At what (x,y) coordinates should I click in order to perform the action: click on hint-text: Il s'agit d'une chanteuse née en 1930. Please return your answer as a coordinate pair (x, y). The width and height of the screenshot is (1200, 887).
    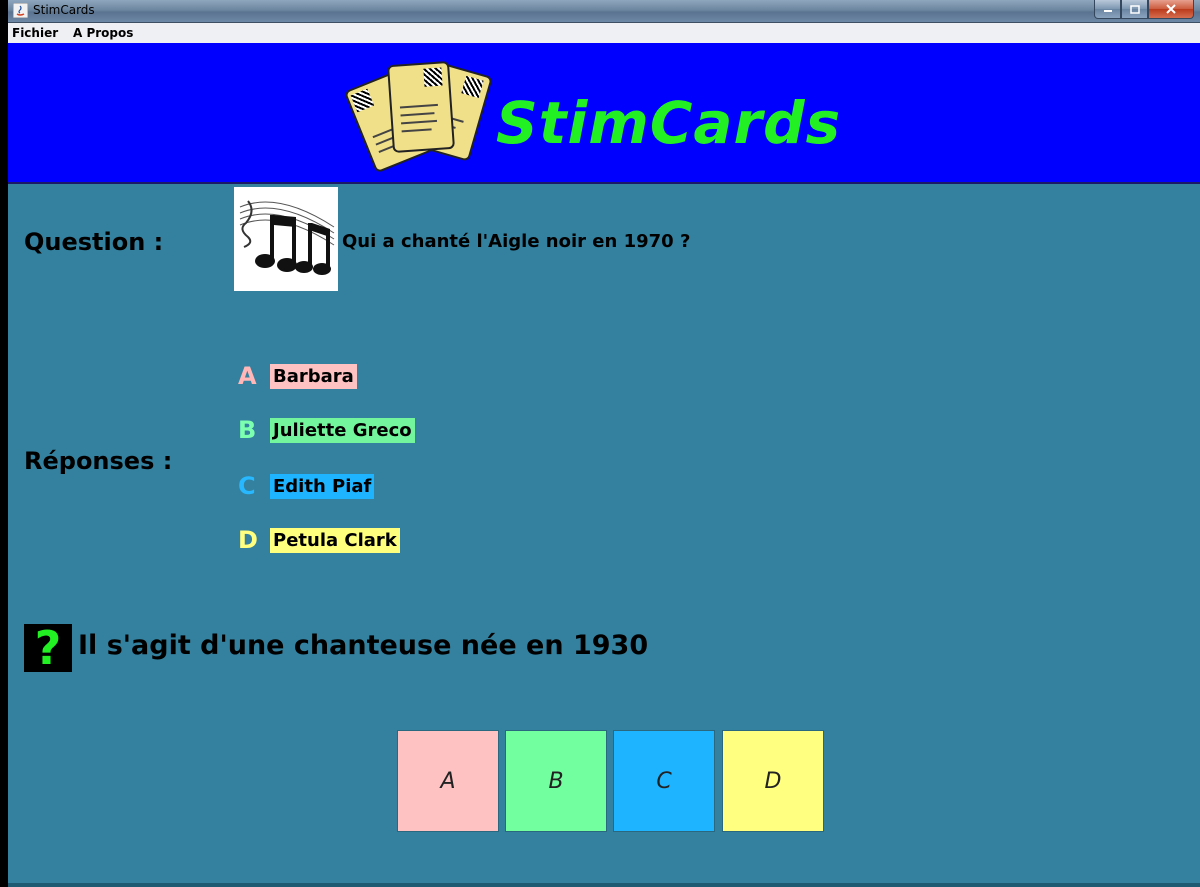
    Looking at the image, I should click on (363, 645).